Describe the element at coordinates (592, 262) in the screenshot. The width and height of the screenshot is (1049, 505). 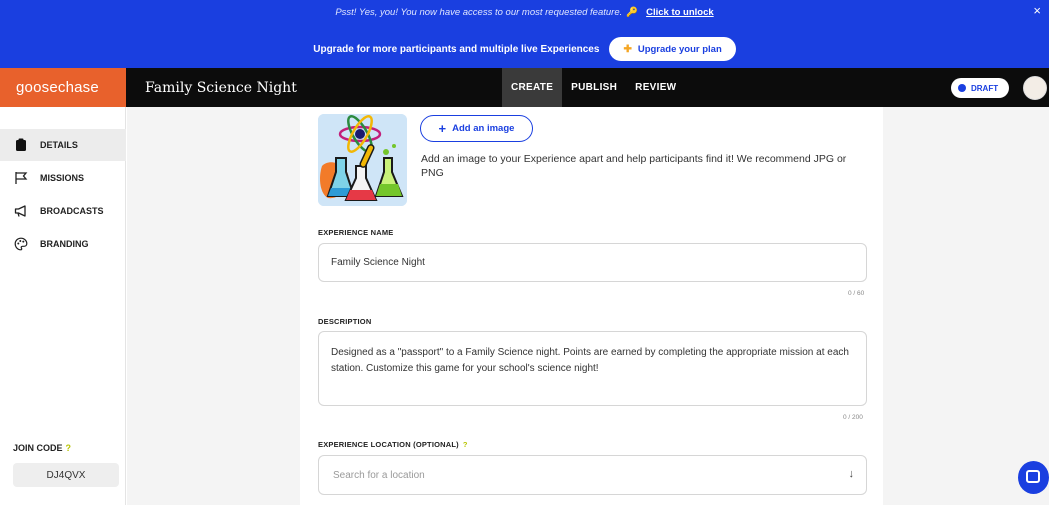
I see `experience-name-input: Family Science Night` at that location.